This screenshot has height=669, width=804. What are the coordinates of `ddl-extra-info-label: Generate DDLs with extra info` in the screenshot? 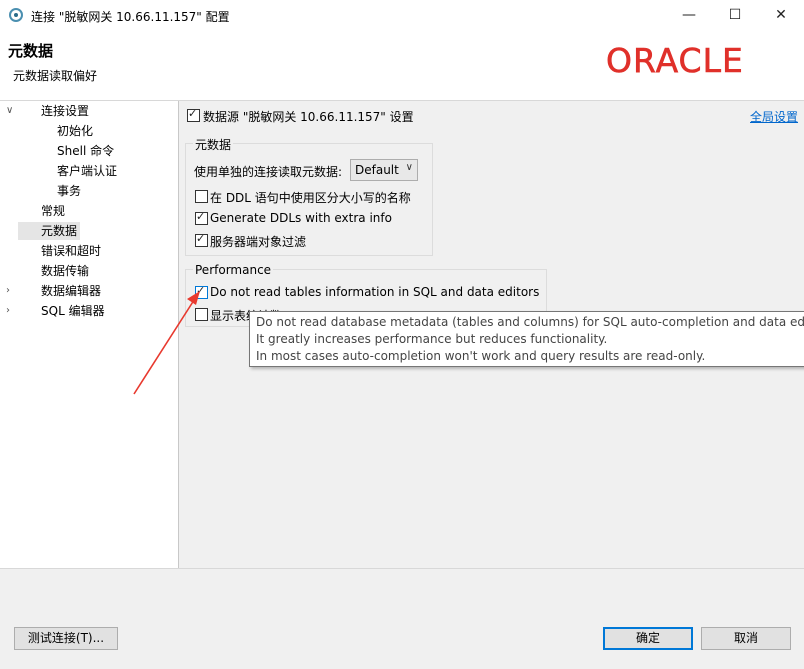 It's located at (301, 218).